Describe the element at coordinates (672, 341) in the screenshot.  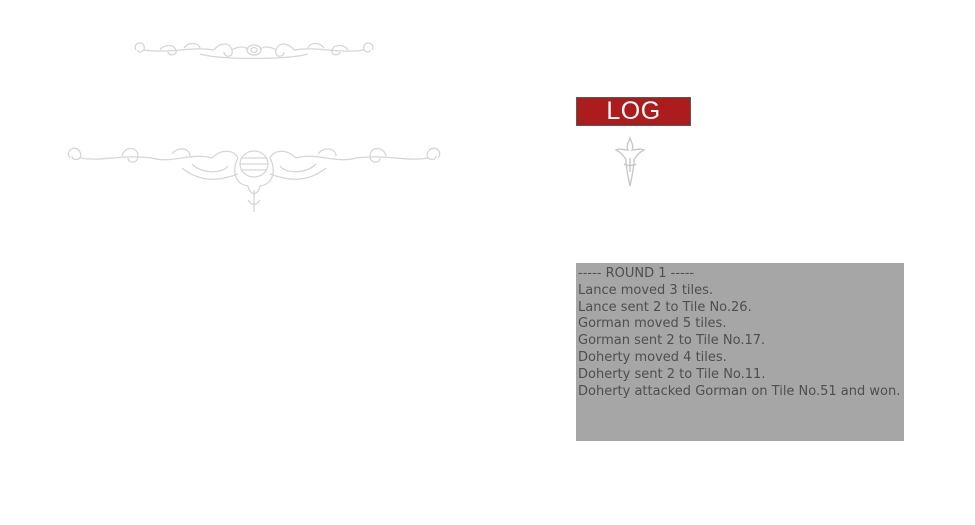
I see `log-line: Gorman sent 2 to Tile No.17.` at that location.